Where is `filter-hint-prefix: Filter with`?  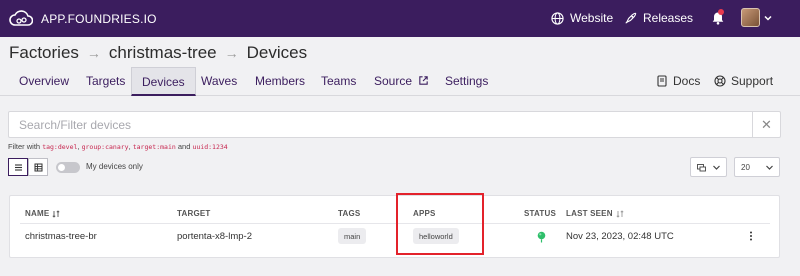 filter-hint-prefix: Filter with is located at coordinates (24, 146).